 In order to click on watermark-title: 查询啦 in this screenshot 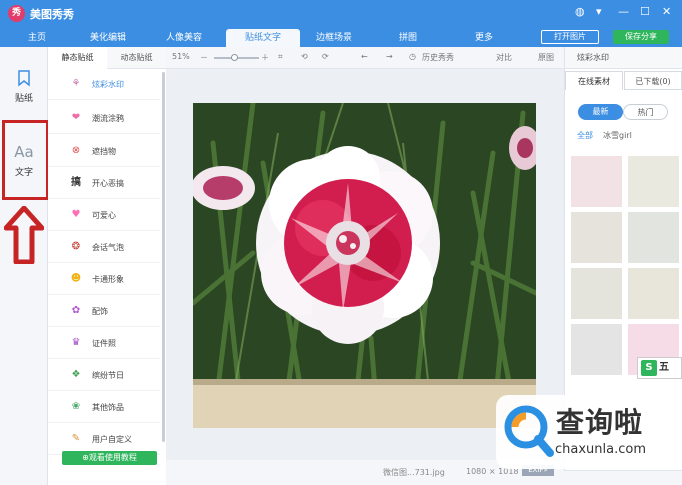, I will do `click(600, 422)`.